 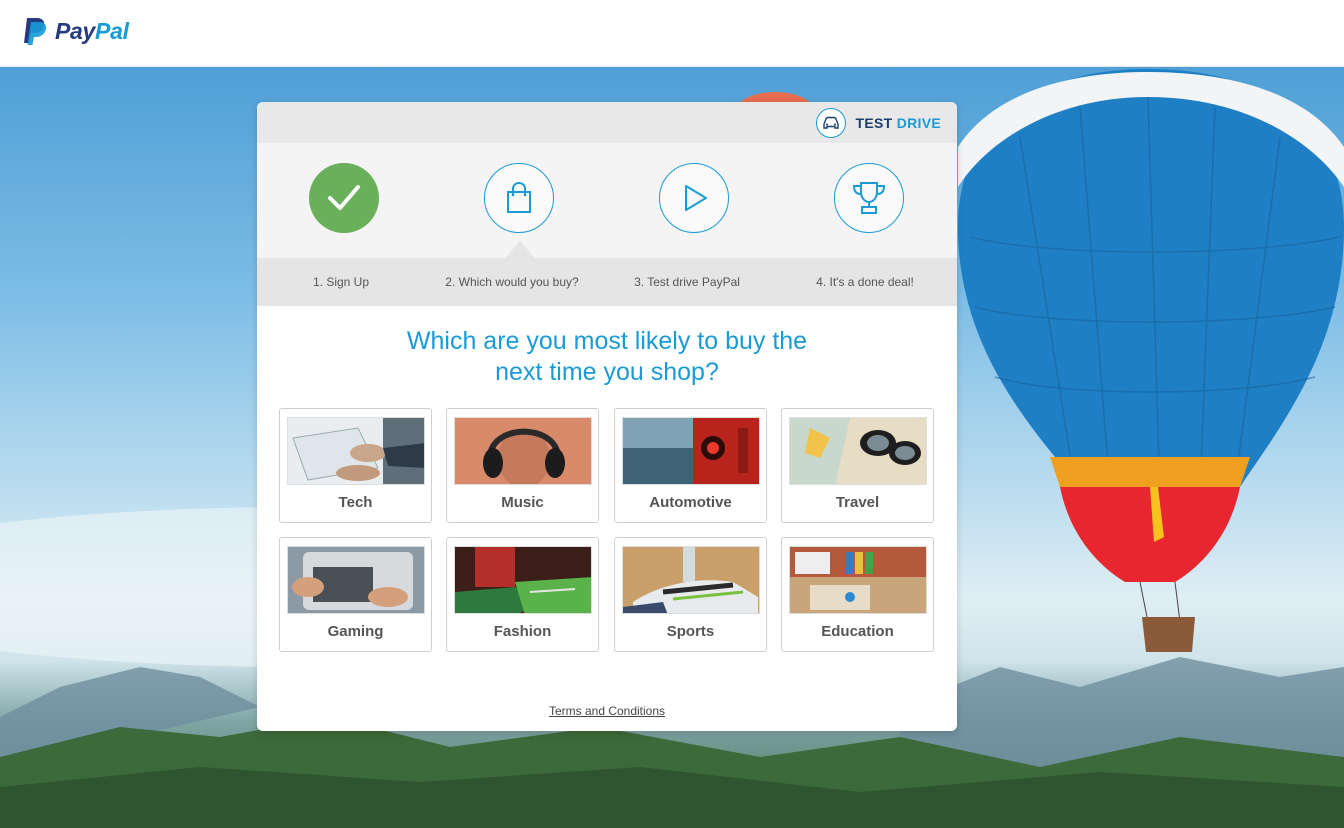 What do you see at coordinates (672, 33) in the screenshot?
I see `top-bar: PayPal` at bounding box center [672, 33].